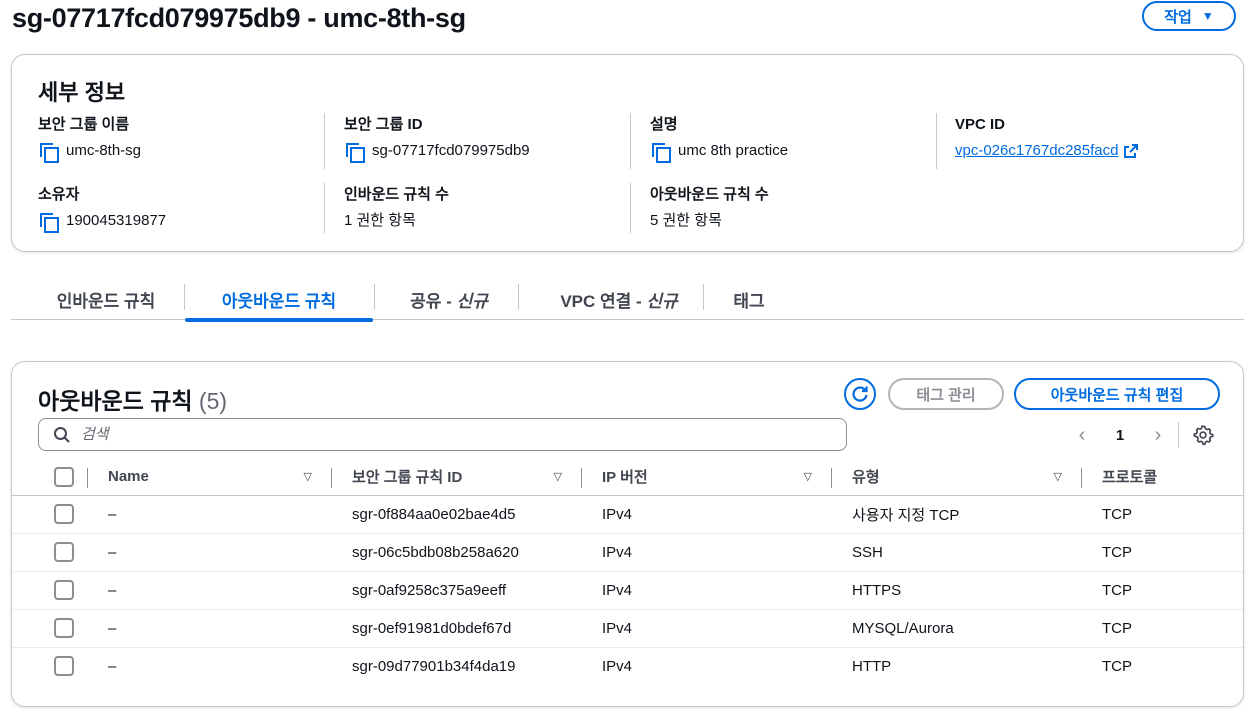 The height and width of the screenshot is (710, 1255). I want to click on vpc-id-label: VPC ID, so click(980, 124).